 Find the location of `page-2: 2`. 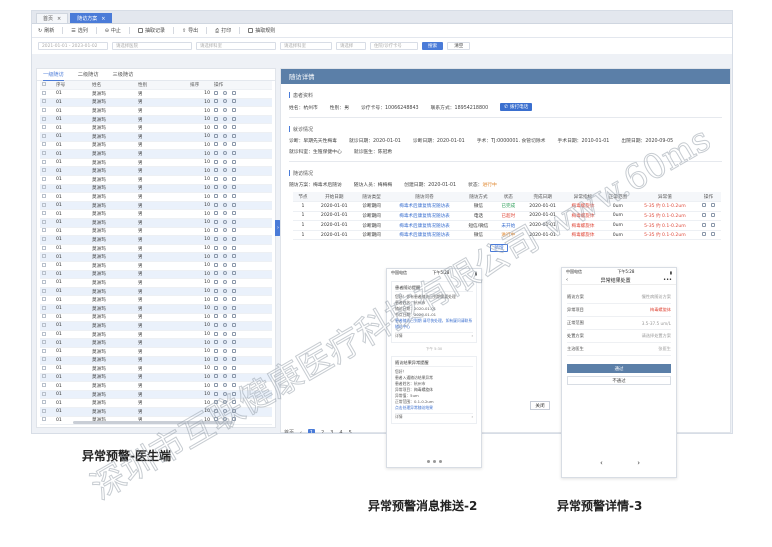

page-2: 2 is located at coordinates (322, 432).